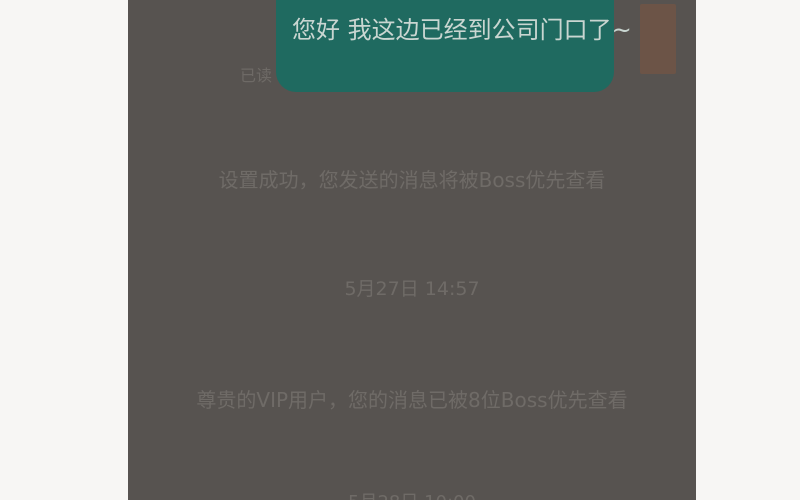 This screenshot has width=800, height=500. I want to click on system-message-priority-set: 设置成功，您发送的消息将被Boss优先查看, so click(412, 180).